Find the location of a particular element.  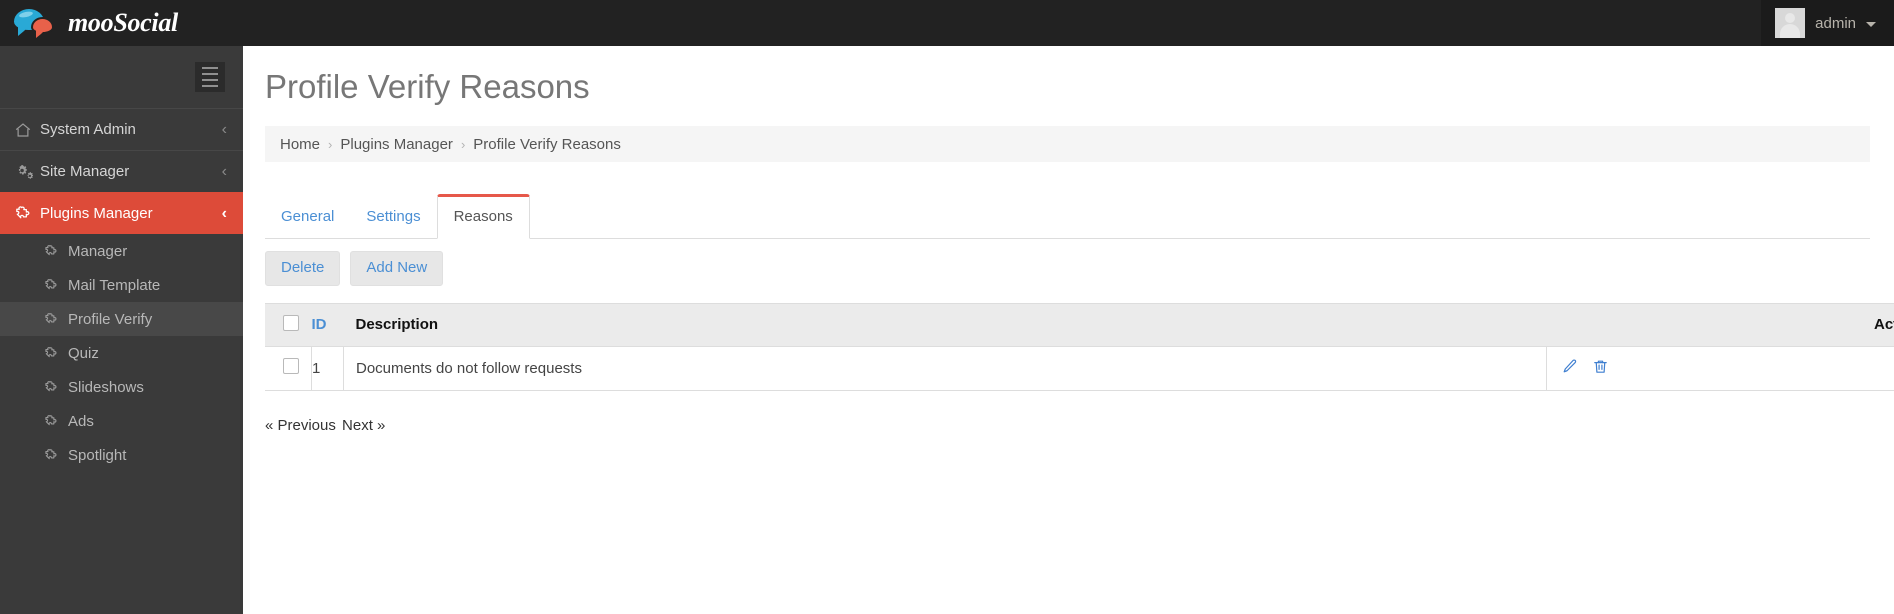

row-id-cell: 1 is located at coordinates (327, 368).